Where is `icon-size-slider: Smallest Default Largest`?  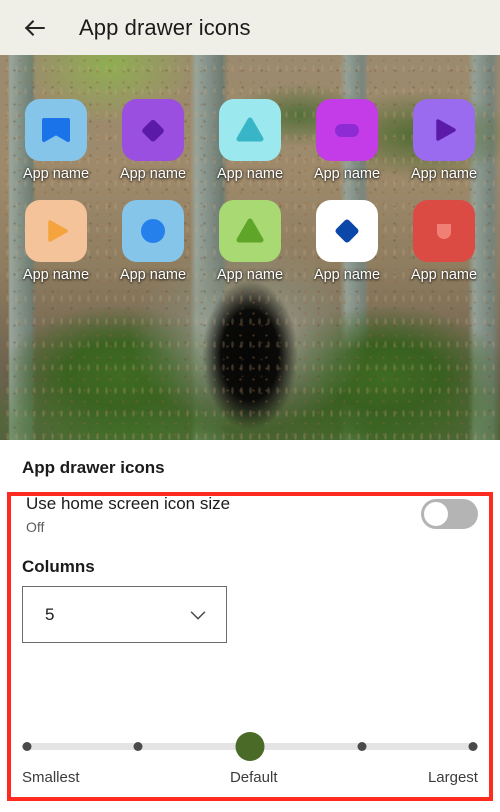
icon-size-slider: Smallest Default Largest is located at coordinates (250, 758).